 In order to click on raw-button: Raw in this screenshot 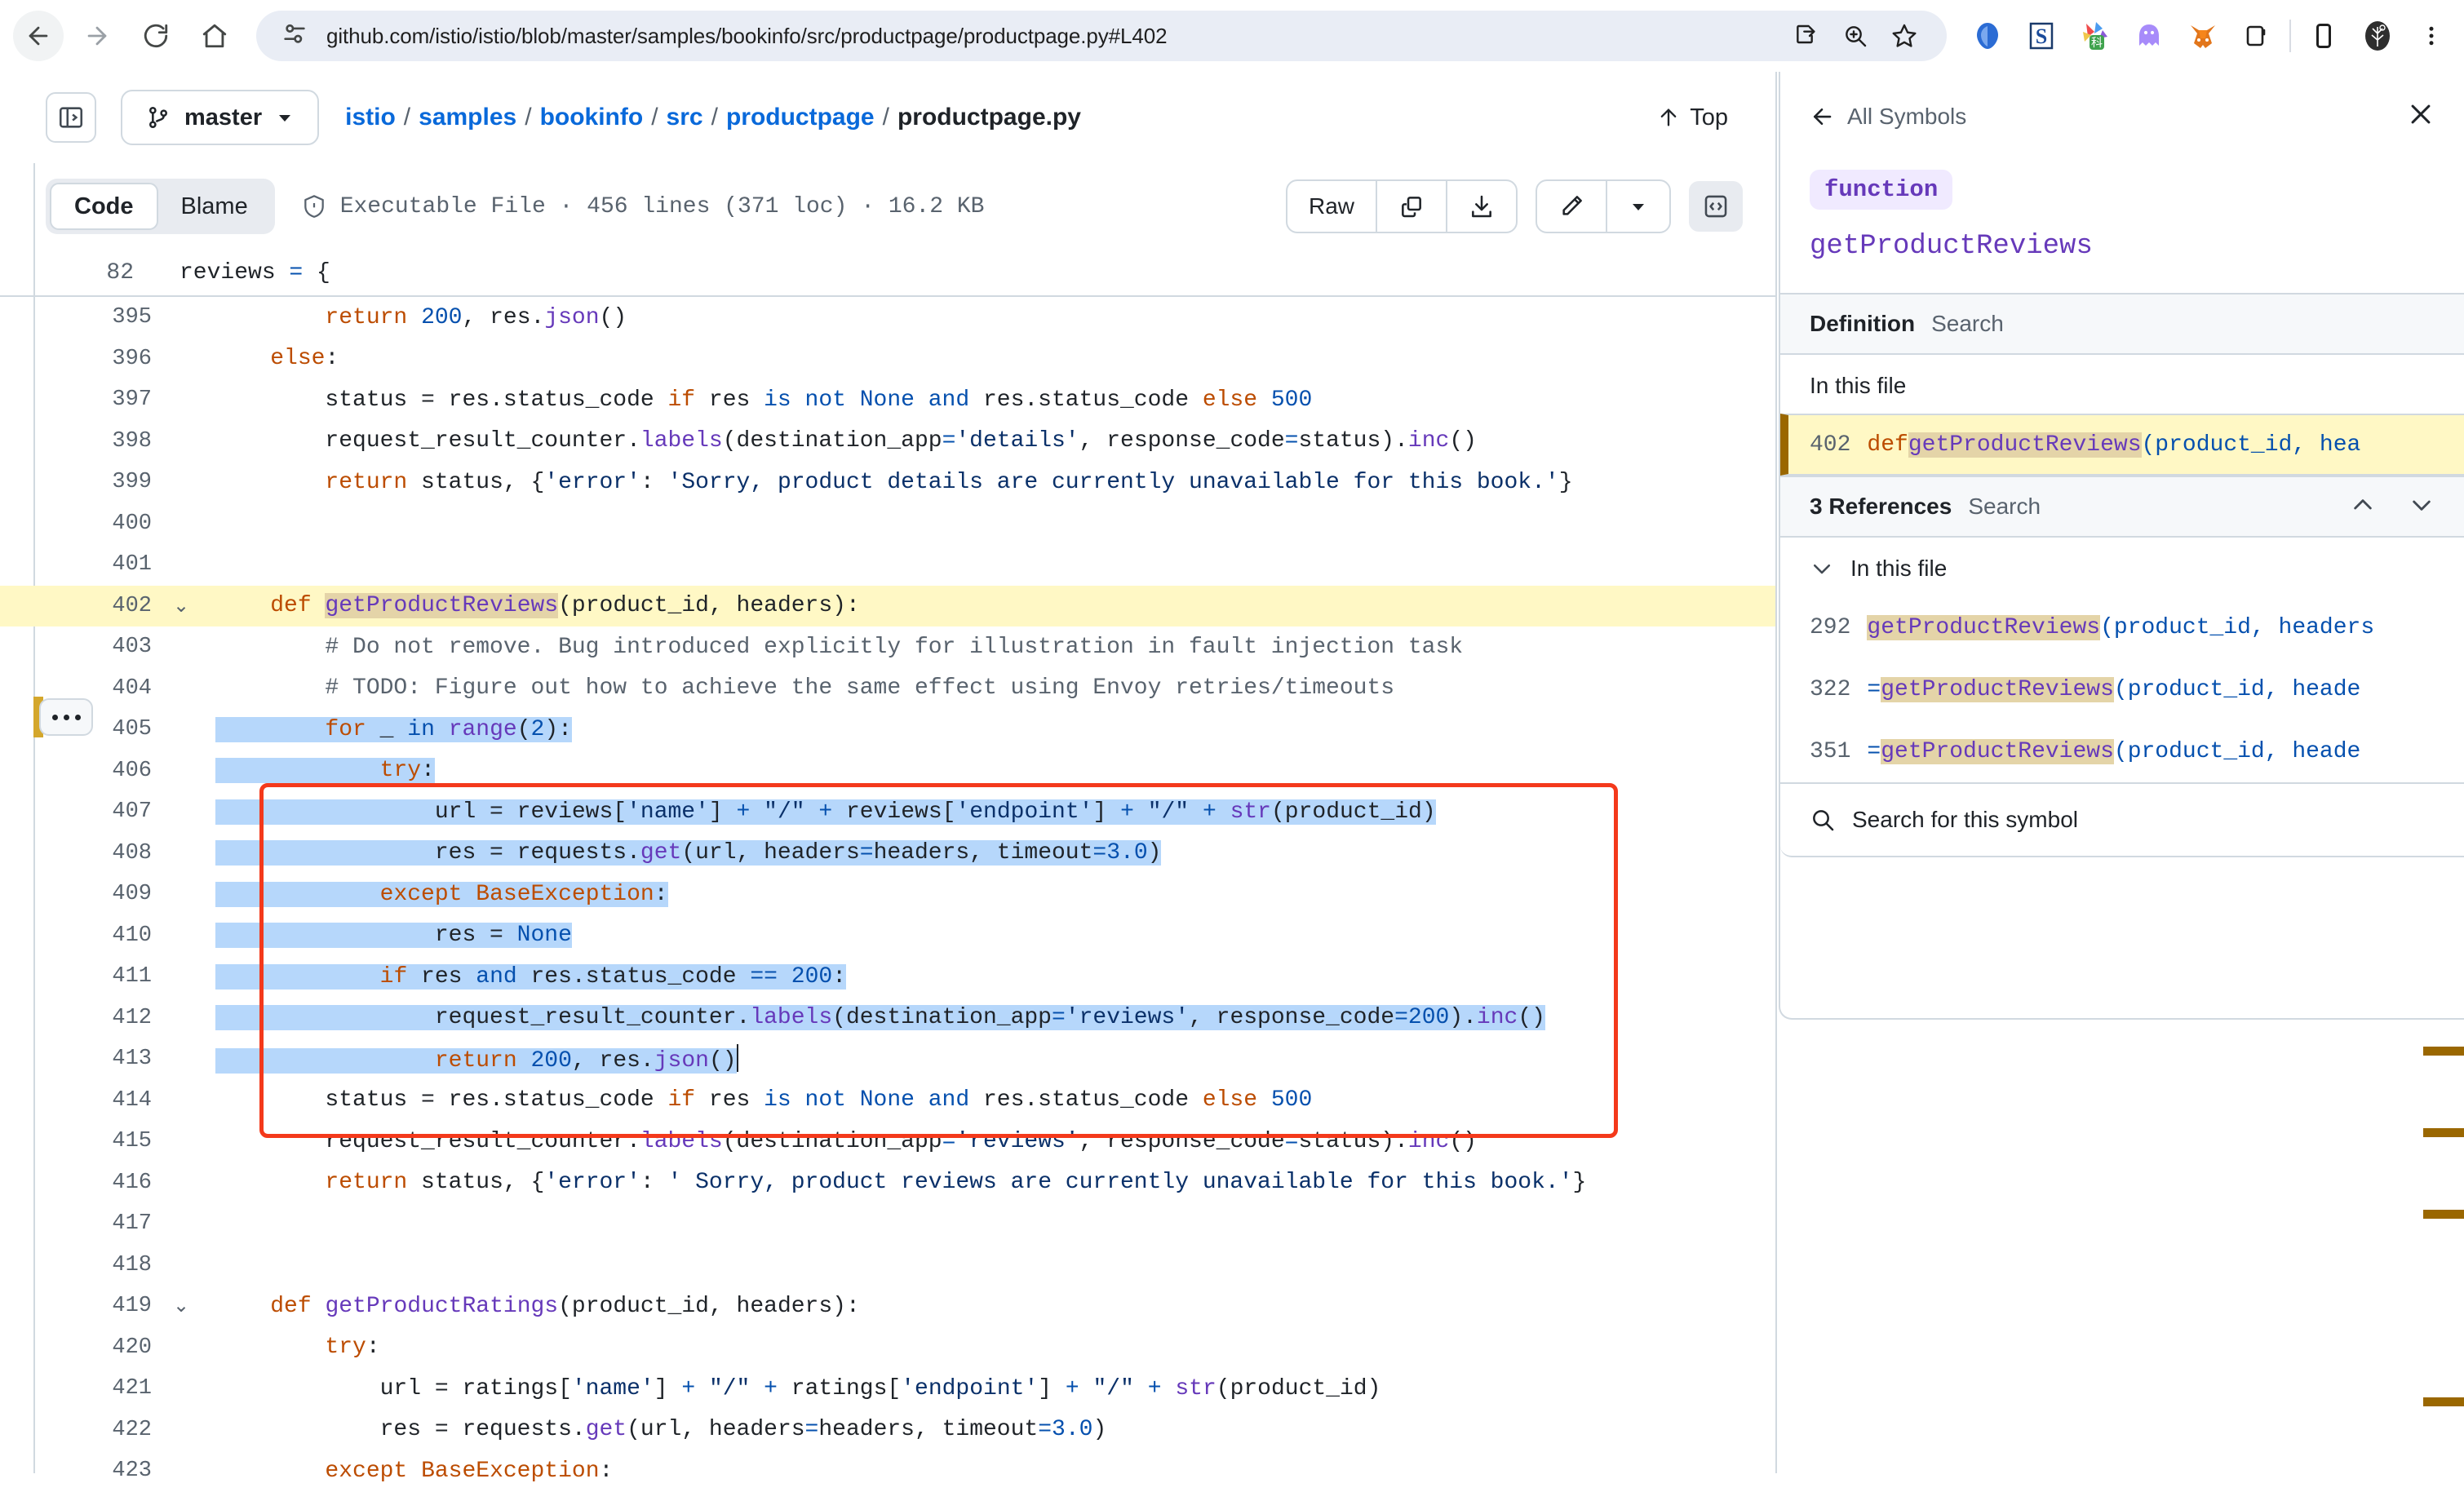, I will do `click(1332, 206)`.